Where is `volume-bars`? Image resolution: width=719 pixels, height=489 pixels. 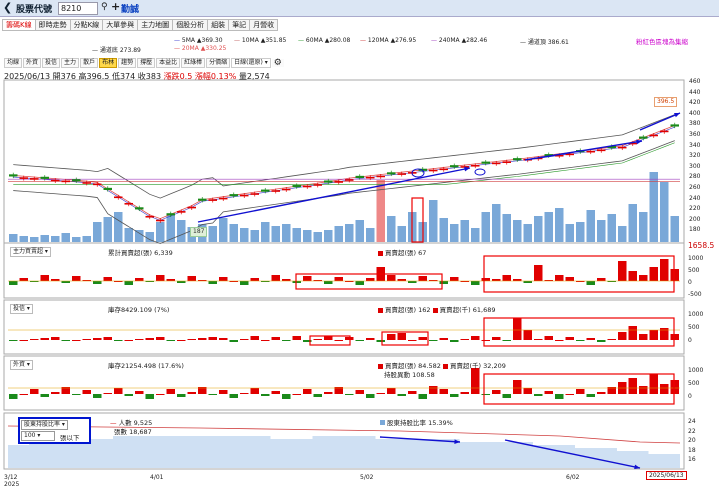
volume-bars is located at coordinates (344, 207).